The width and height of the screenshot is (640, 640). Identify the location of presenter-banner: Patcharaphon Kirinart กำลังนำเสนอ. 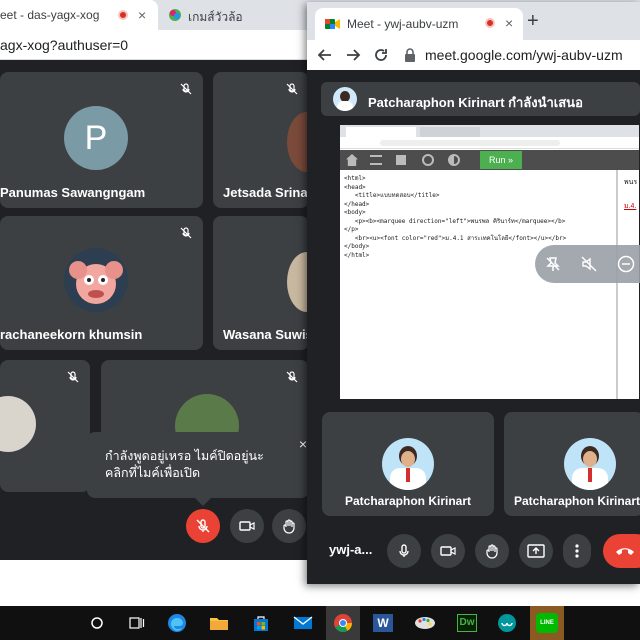
(480, 99).